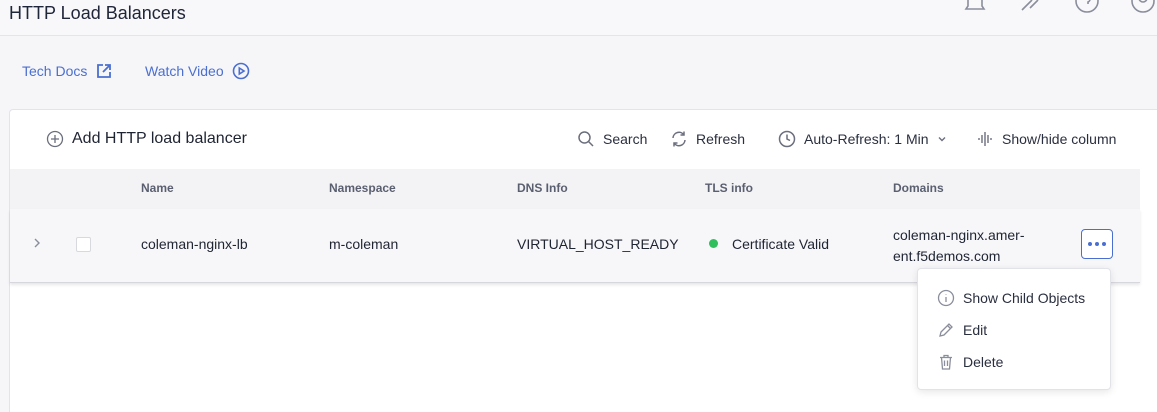  What do you see at coordinates (362, 188) in the screenshot?
I see `column-header-namespace: Namespace` at bounding box center [362, 188].